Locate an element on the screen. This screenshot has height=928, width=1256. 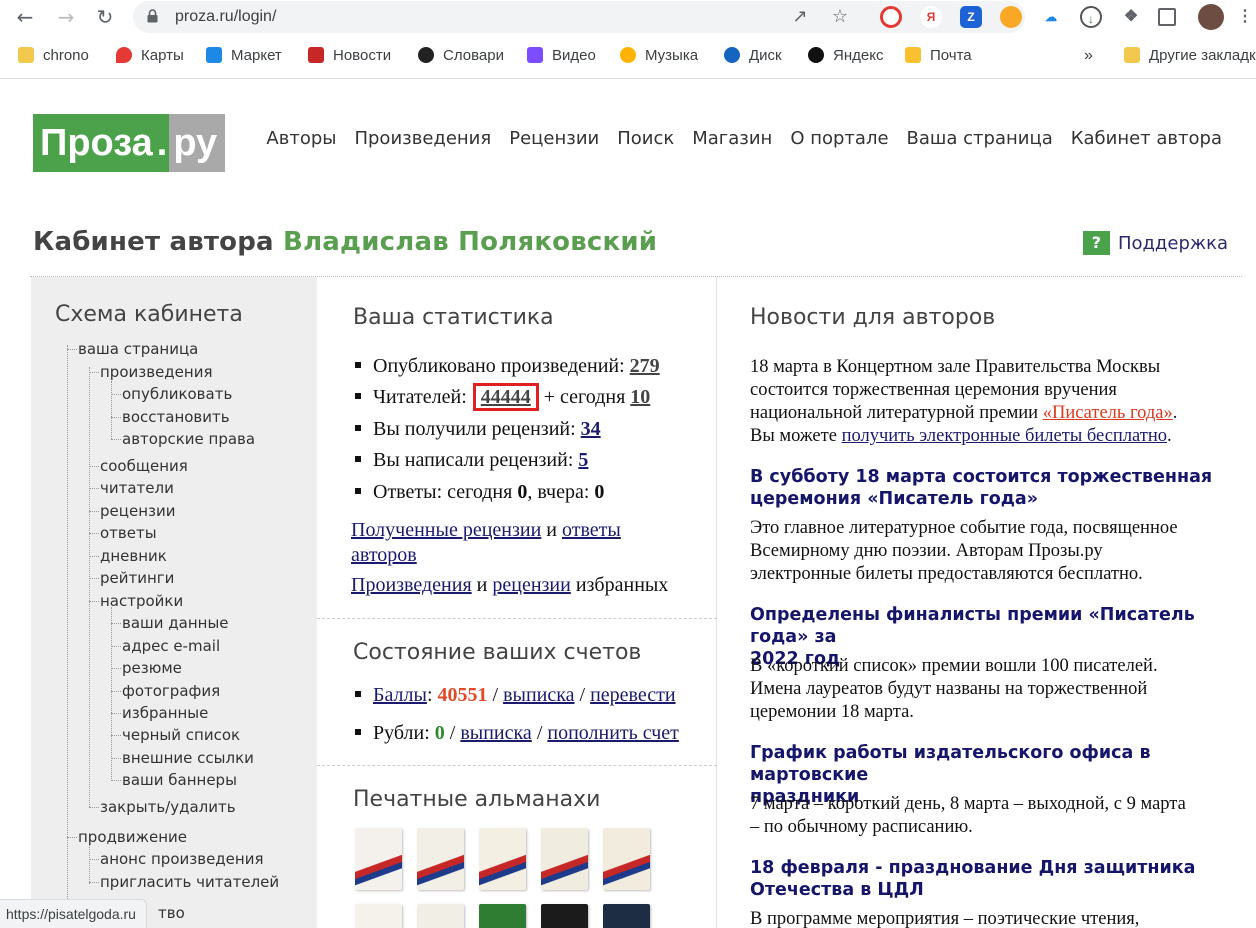
profile-avatar is located at coordinates (1211, 17).